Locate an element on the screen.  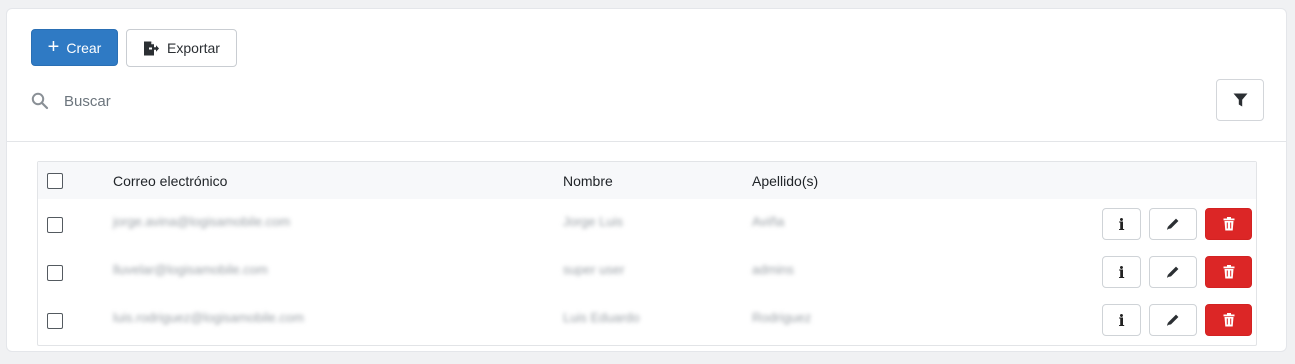
create-button-label: Crear is located at coordinates (84, 47).